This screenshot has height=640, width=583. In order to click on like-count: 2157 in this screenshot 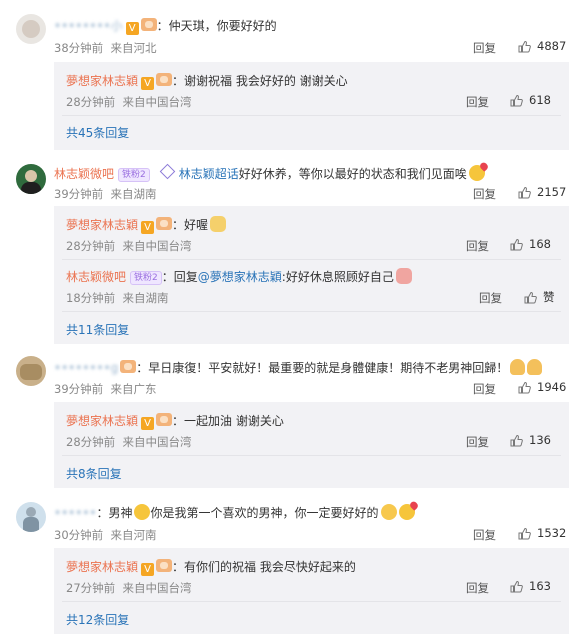, I will do `click(552, 192)`.